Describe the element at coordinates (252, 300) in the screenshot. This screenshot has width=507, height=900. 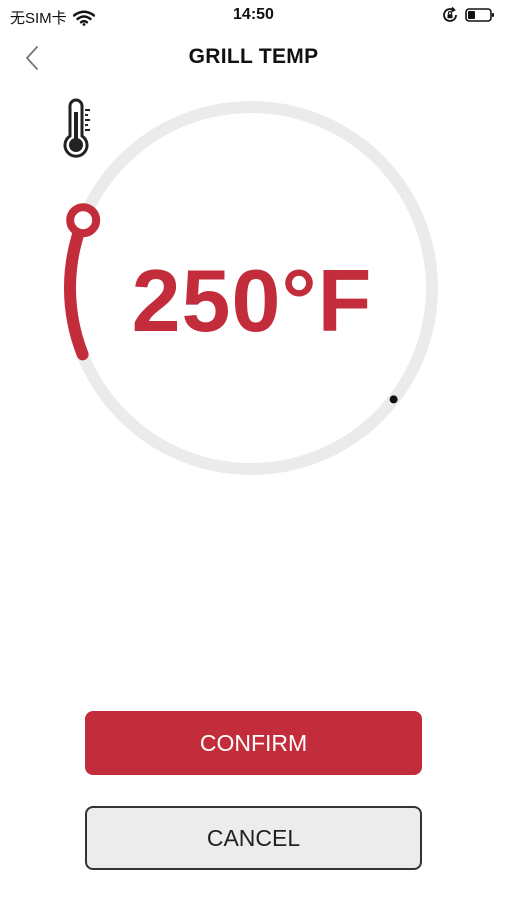
I see `temperature-value: 250°F` at that location.